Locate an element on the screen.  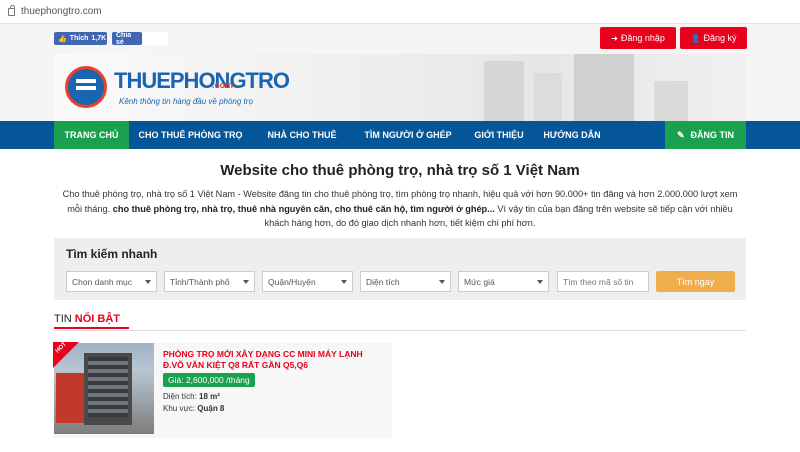
login-label: Đăng nhập is located at coordinates (642, 38).